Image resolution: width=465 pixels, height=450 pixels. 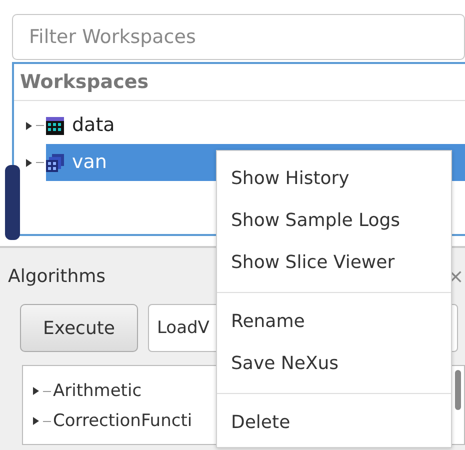 I want to click on panel-header: Workspaces, so click(x=239, y=82).